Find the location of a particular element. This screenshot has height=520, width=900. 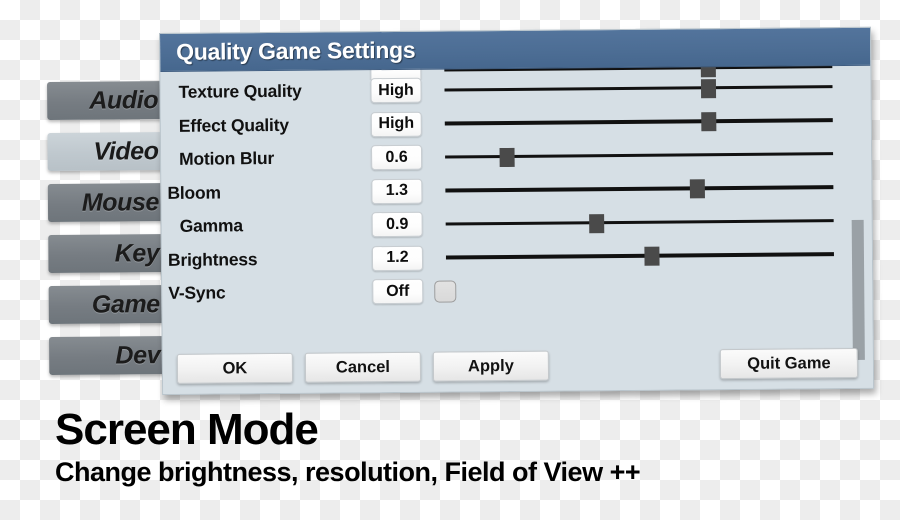

setting-label: Bloom is located at coordinates (194, 192).